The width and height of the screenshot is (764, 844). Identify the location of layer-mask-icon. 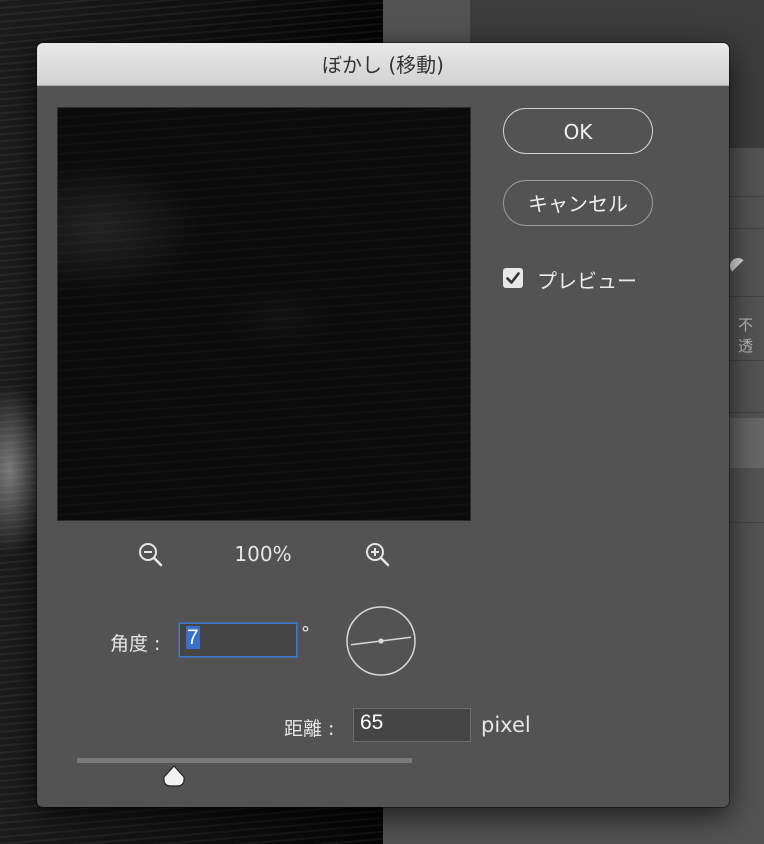
(738, 266).